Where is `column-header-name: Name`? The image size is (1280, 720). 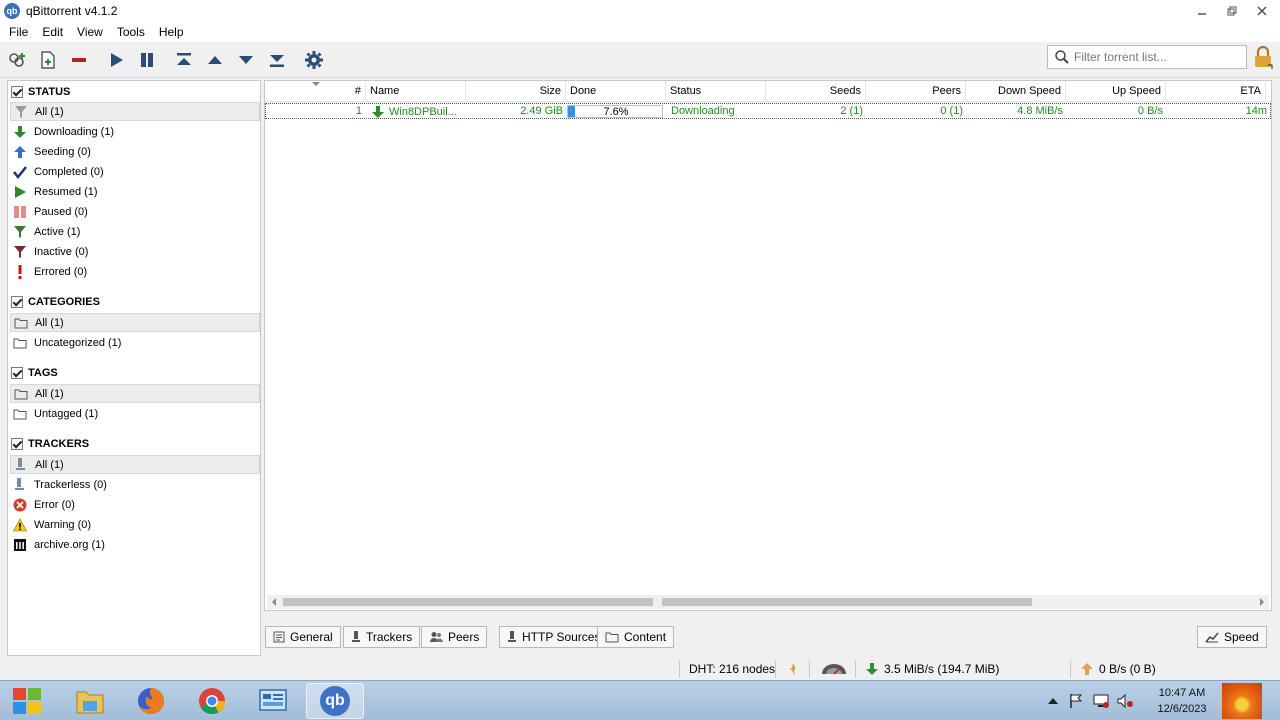 column-header-name: Name is located at coordinates (416, 91).